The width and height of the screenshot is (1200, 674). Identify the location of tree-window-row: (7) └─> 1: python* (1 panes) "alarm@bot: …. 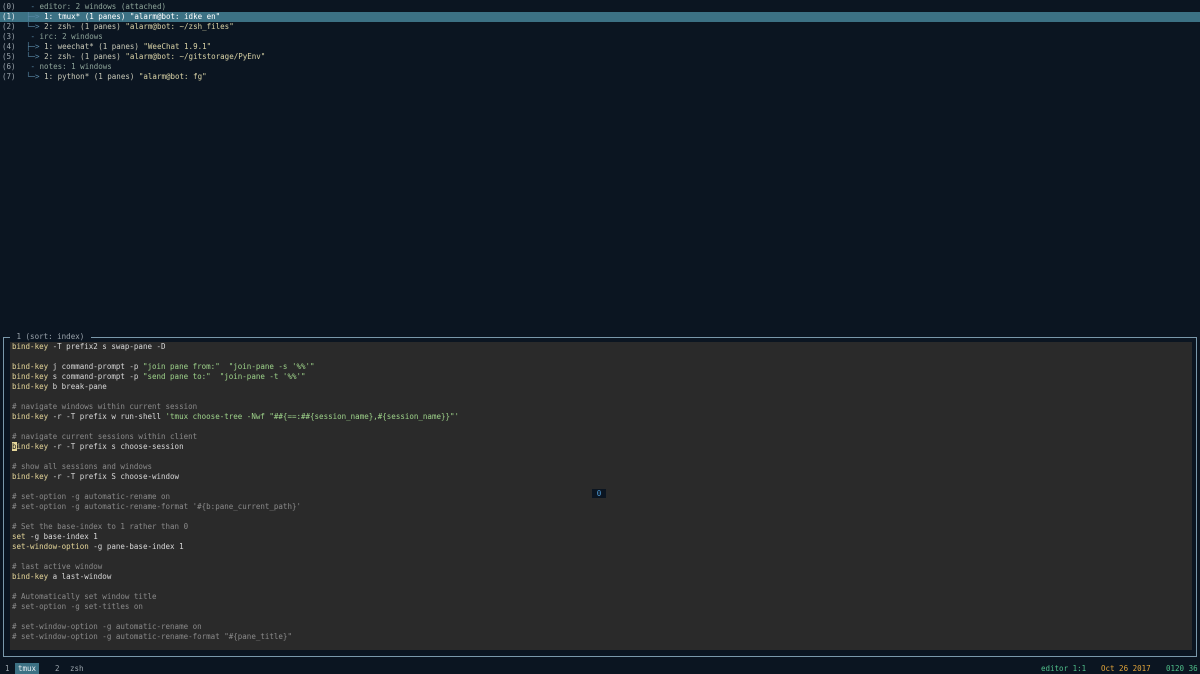
(600, 77).